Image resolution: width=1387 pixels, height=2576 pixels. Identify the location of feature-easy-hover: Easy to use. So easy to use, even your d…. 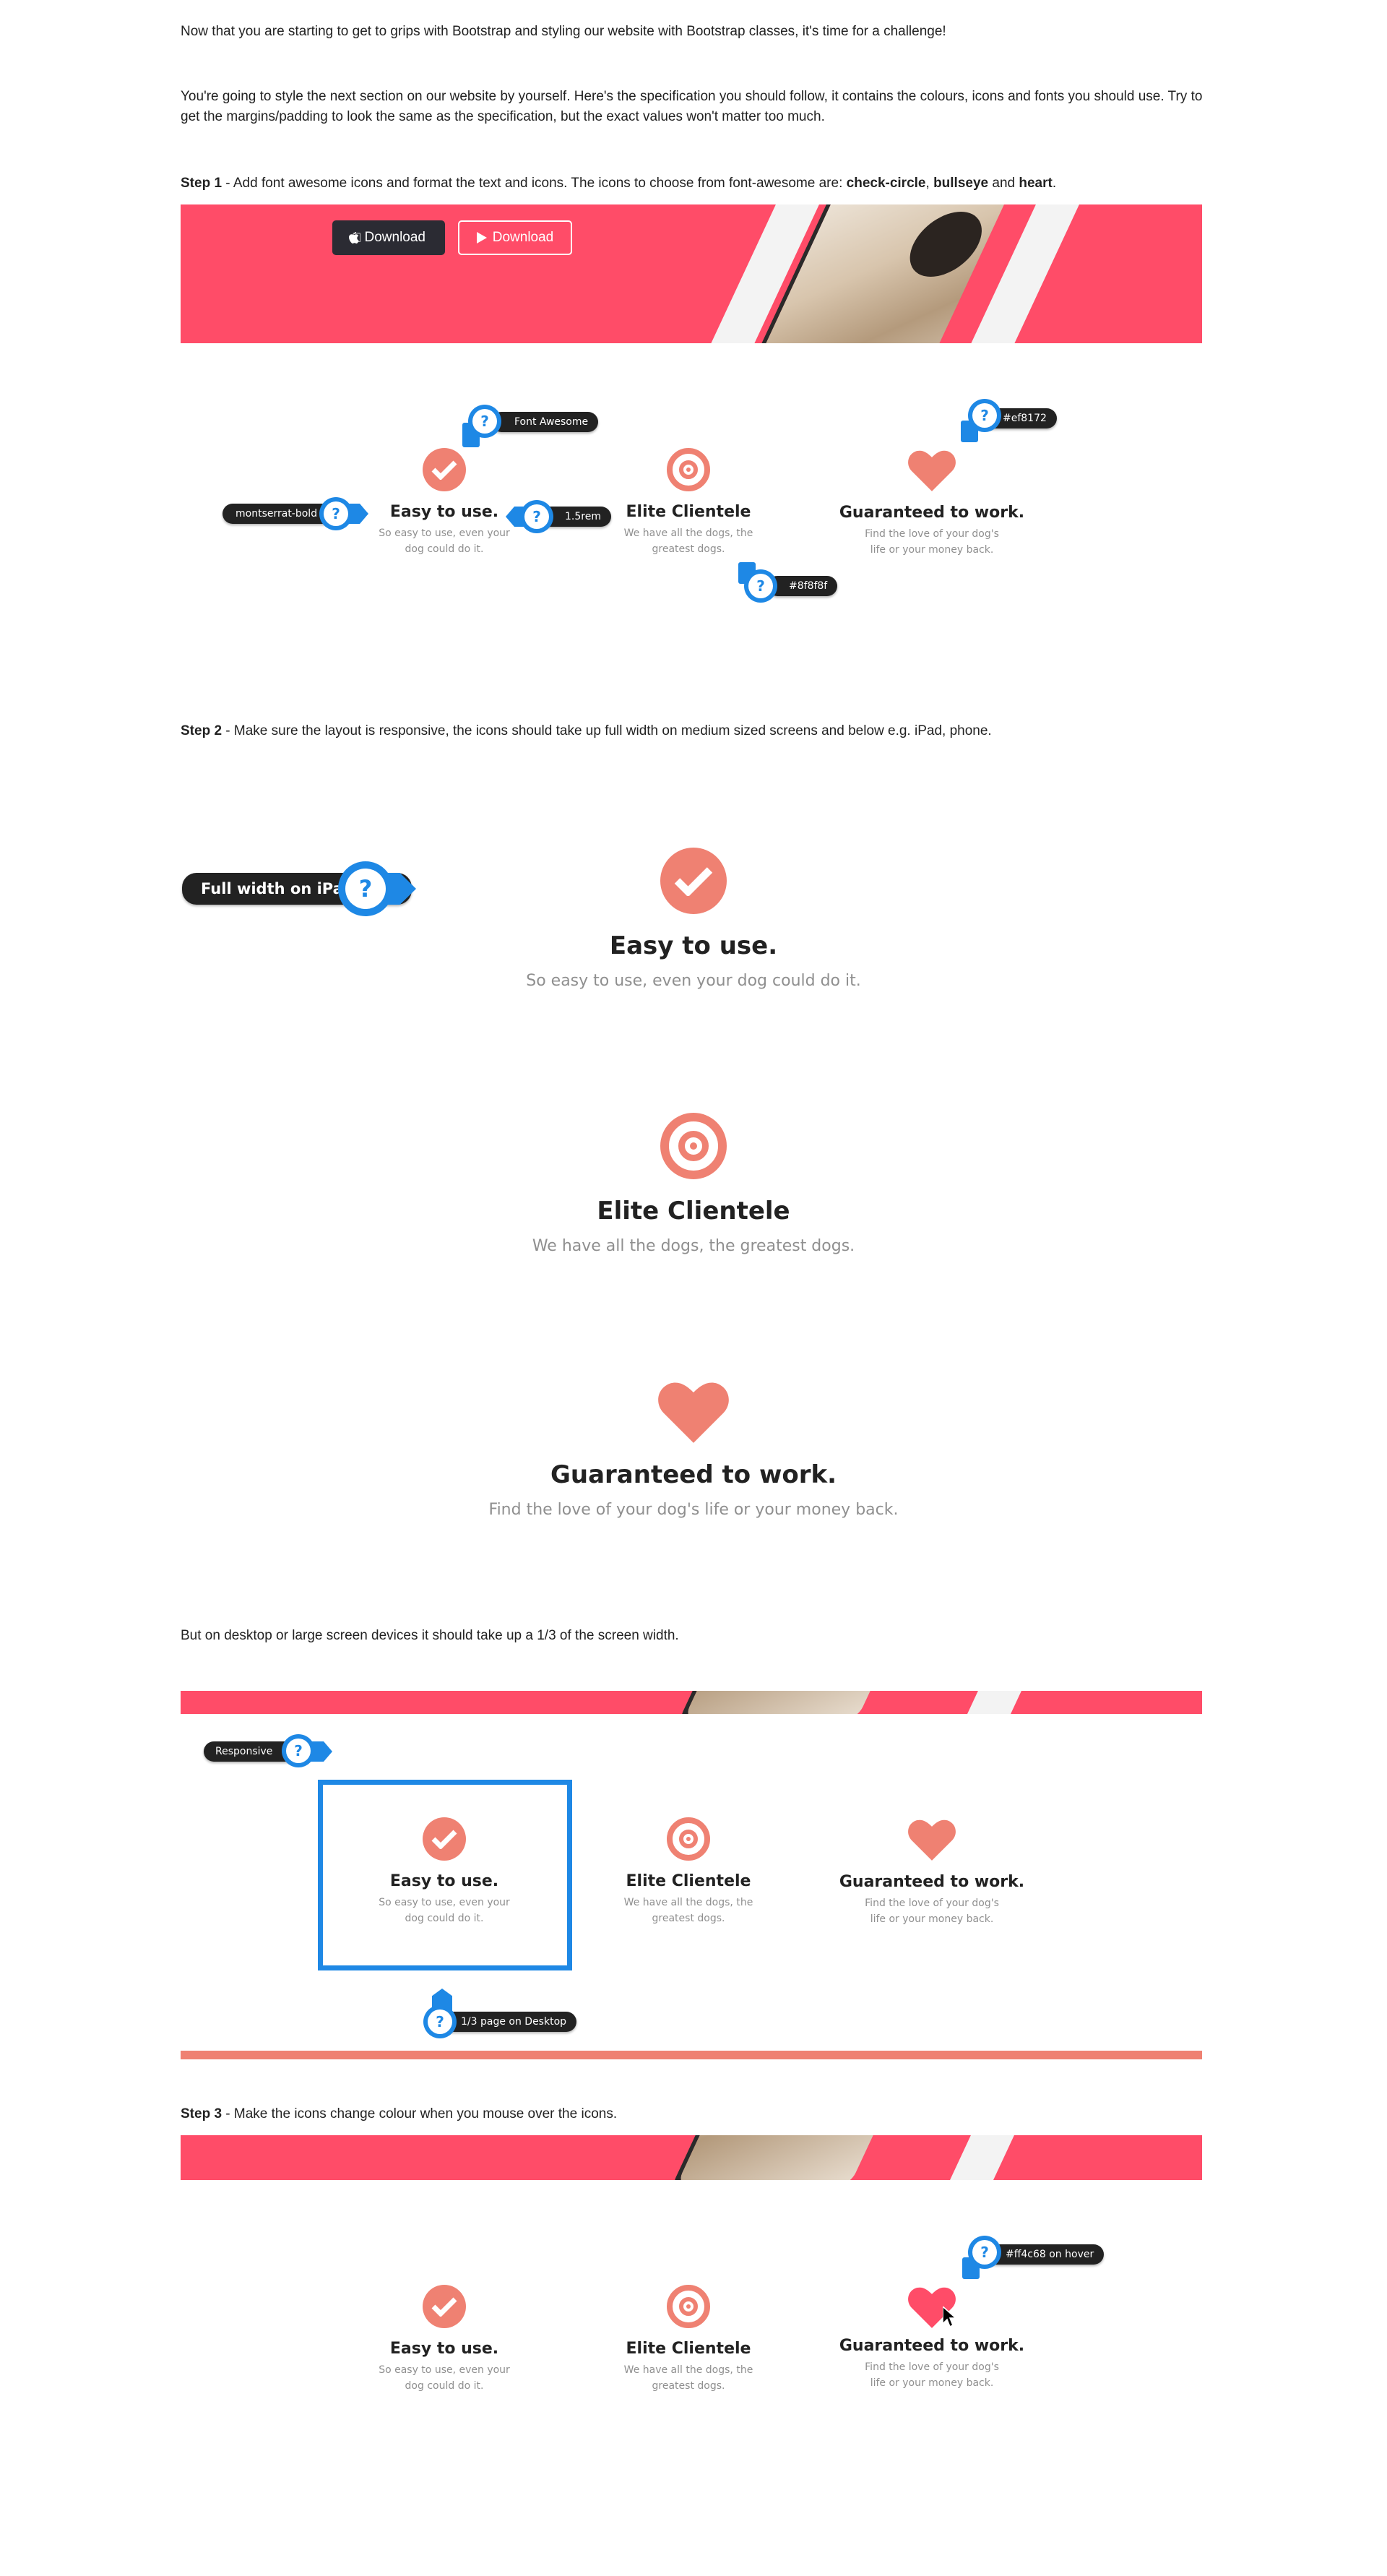
(444, 2339).